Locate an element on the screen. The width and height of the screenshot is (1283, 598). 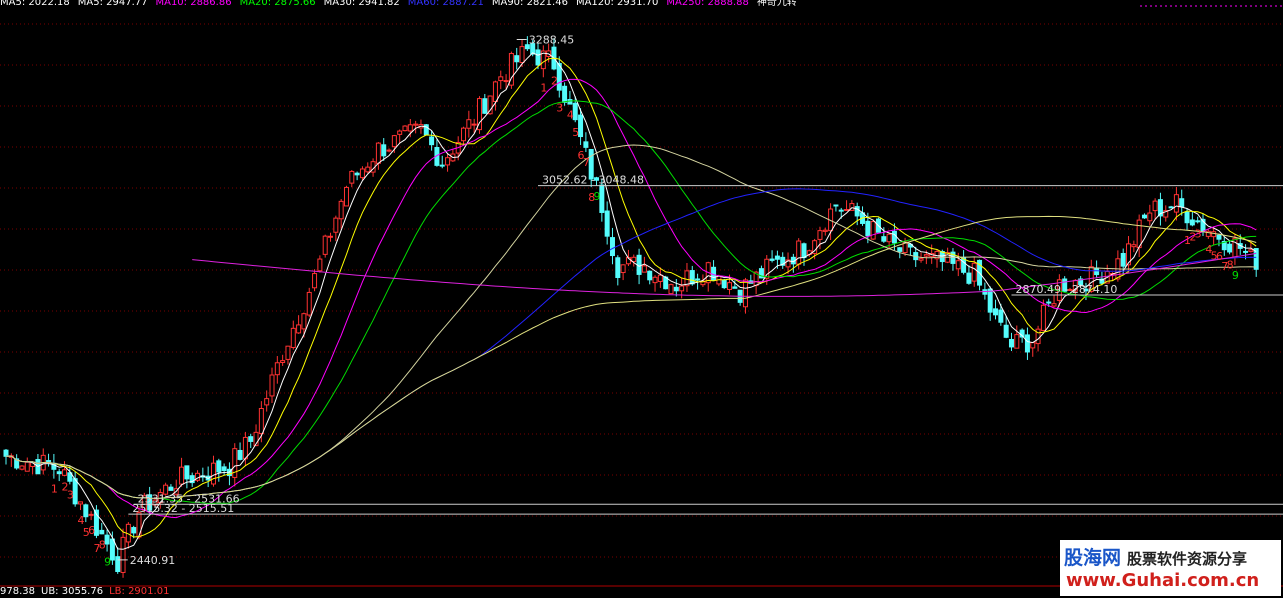
watermark-url: www.Guhai.com.cn is located at coordinates (1163, 580).